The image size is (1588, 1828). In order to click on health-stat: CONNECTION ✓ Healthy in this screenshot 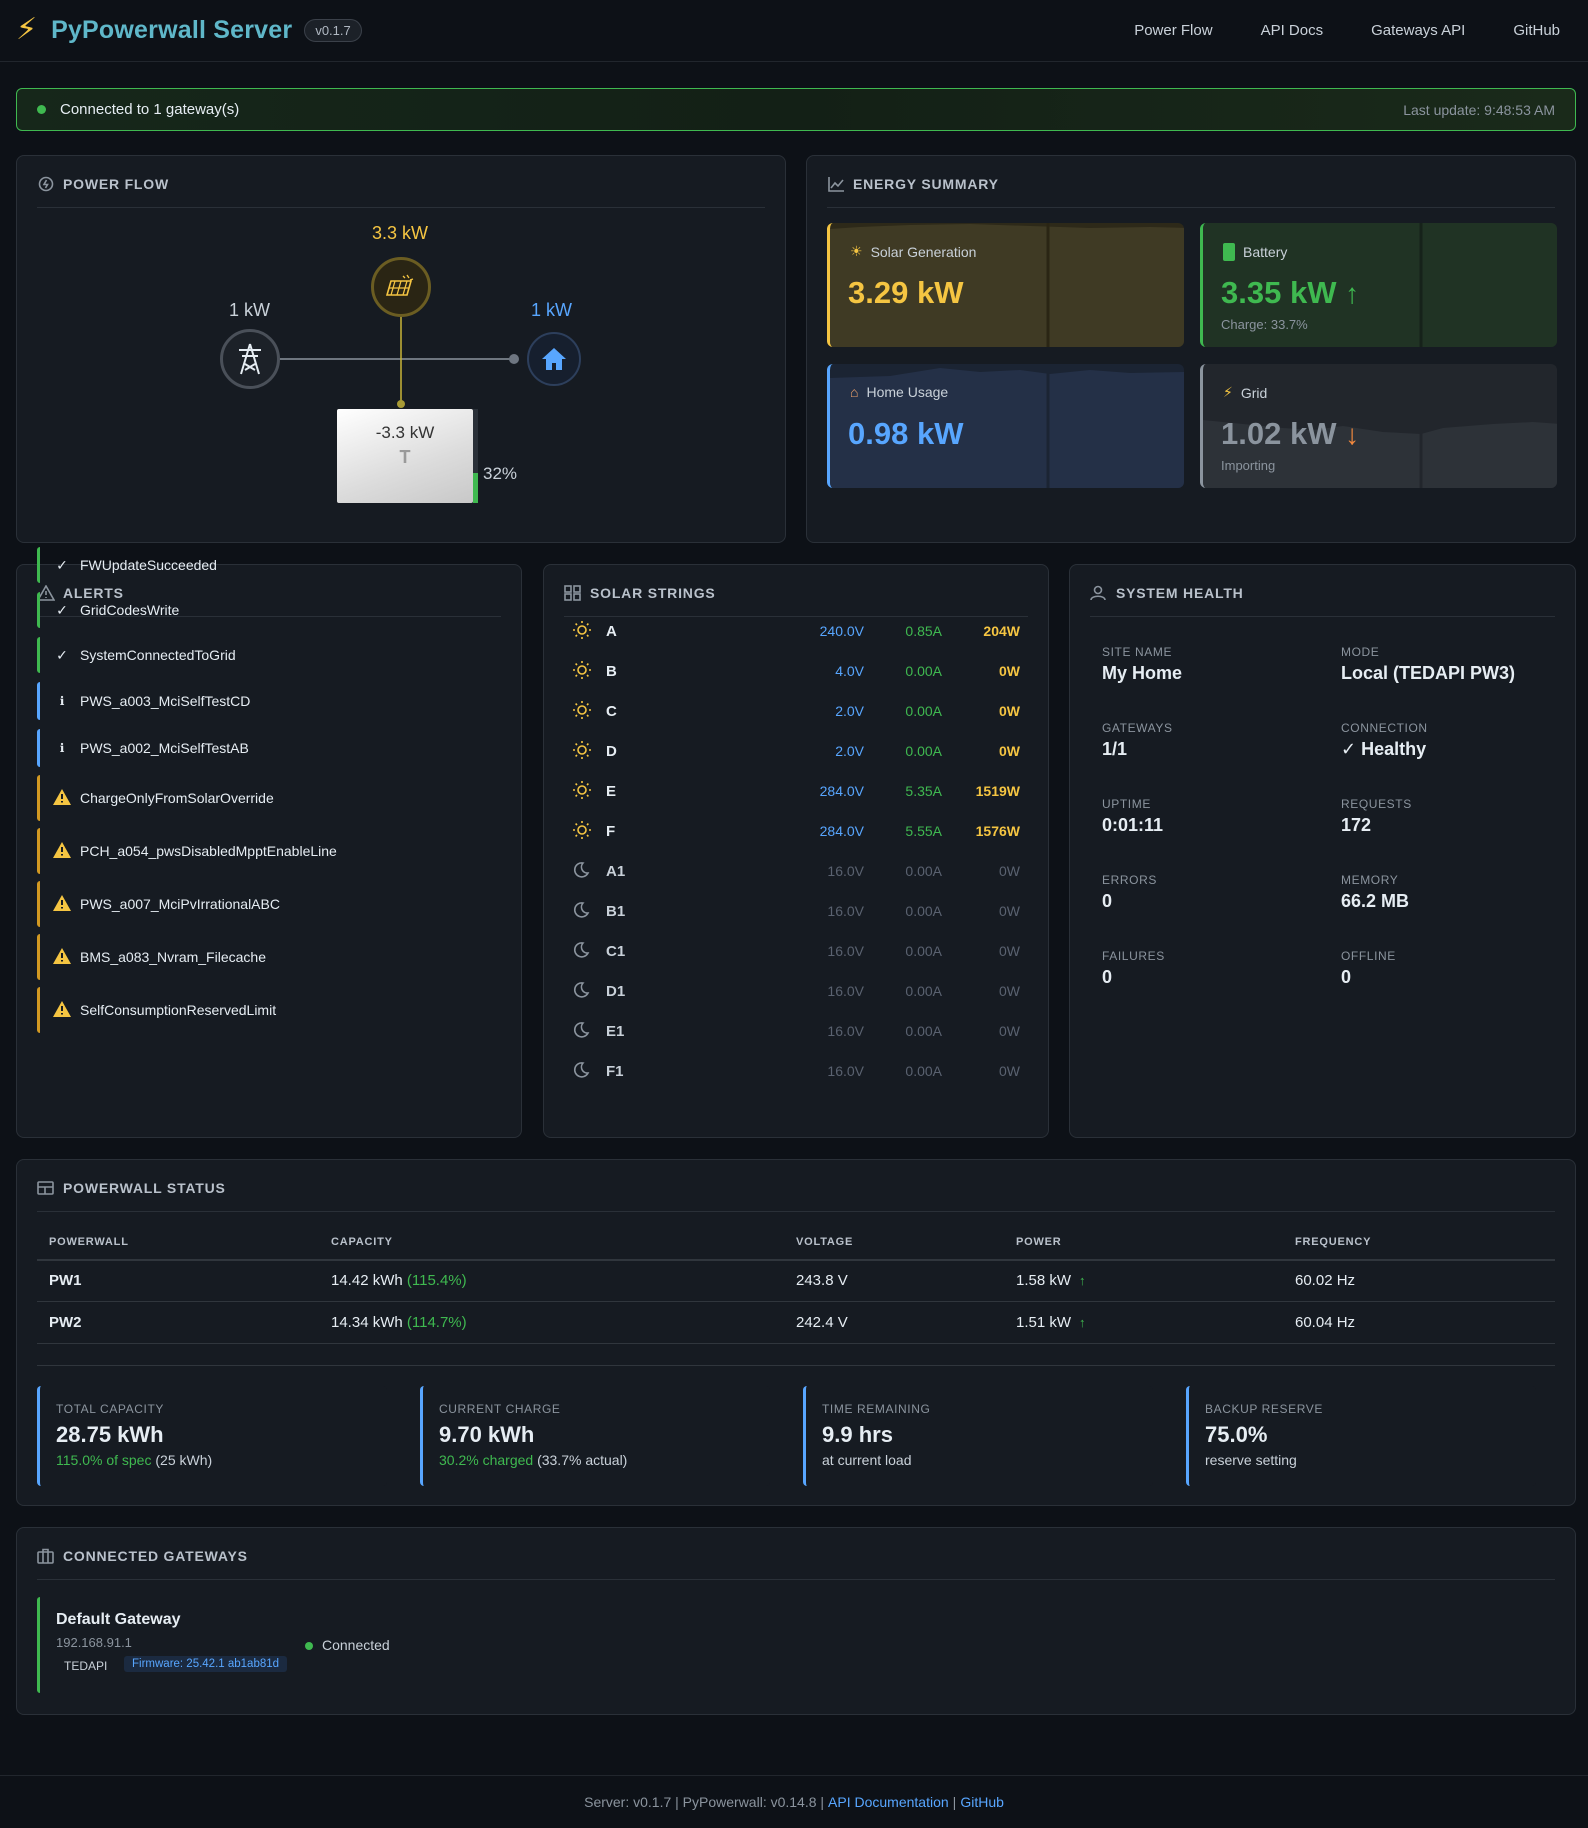, I will do `click(1384, 740)`.